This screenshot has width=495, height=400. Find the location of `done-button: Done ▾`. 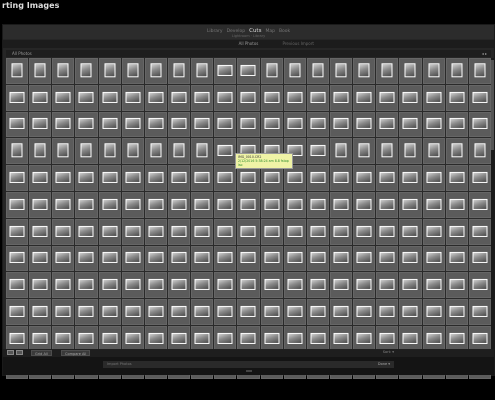

done-button: Done ▾ is located at coordinates (384, 364).